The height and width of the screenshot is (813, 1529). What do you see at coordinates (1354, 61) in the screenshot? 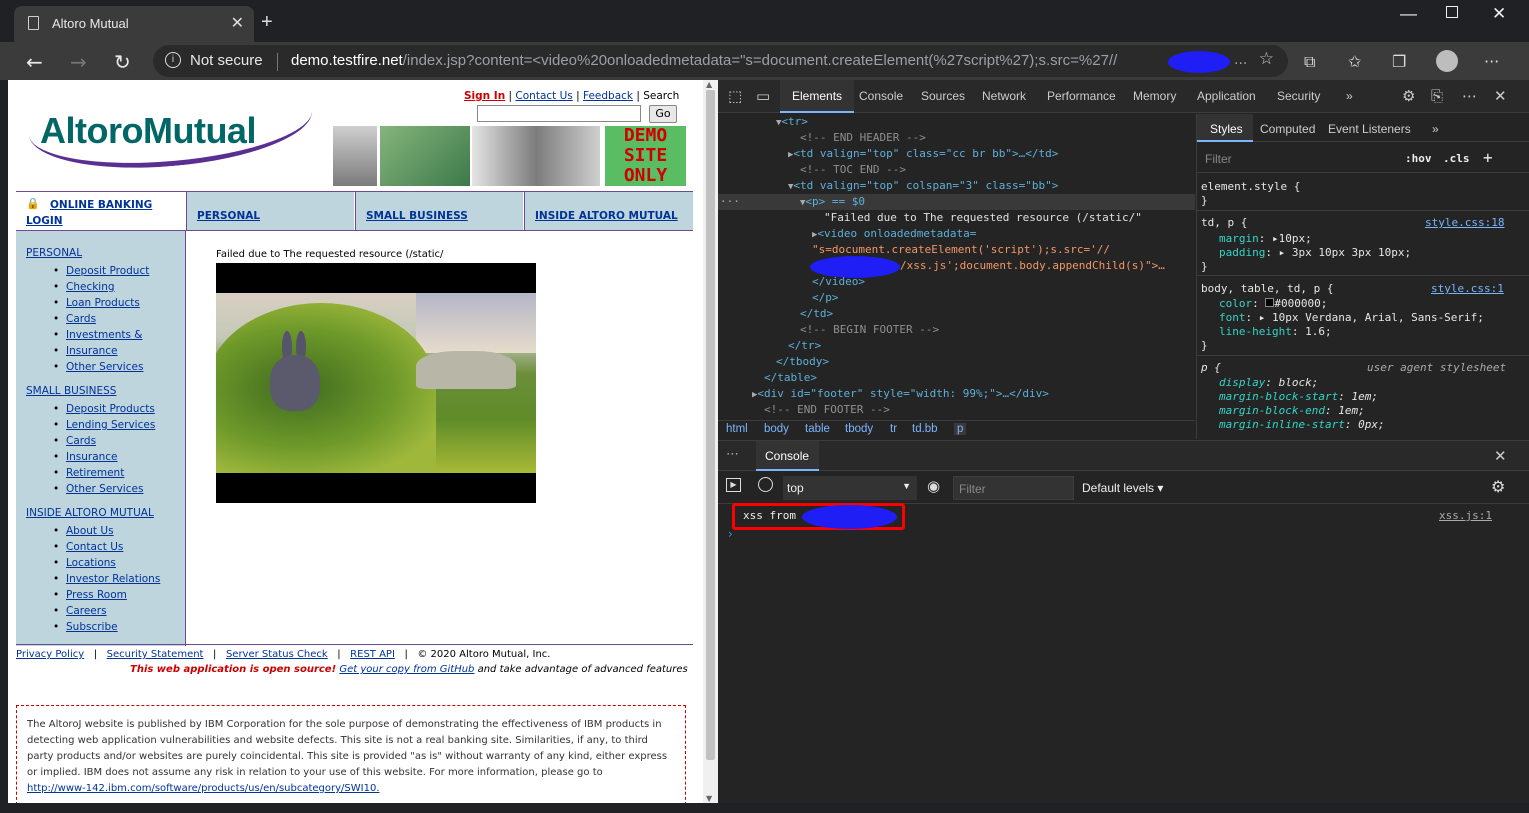
I see `favorites-icon: ✩` at bounding box center [1354, 61].